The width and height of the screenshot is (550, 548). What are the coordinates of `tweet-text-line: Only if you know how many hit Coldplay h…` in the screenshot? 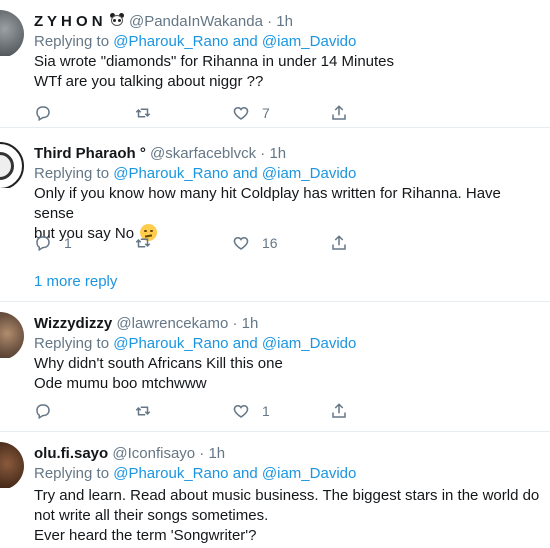 It's located at (267, 203).